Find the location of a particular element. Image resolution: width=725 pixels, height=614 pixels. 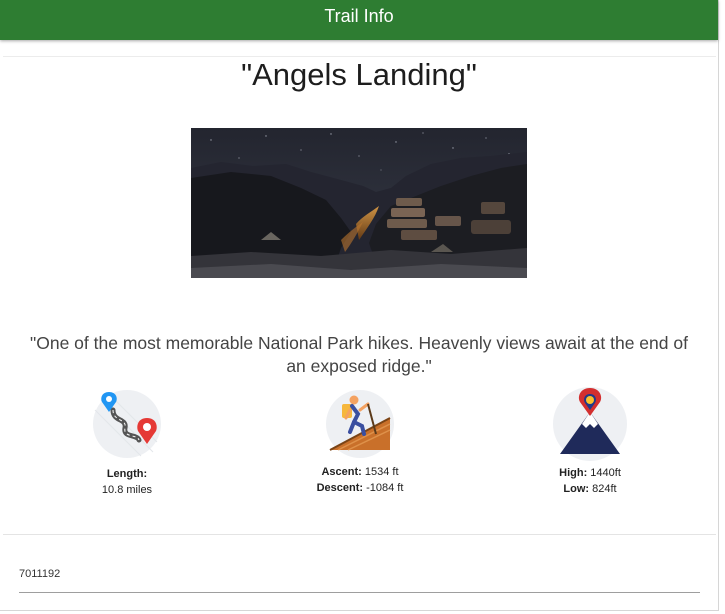

high-label: High: is located at coordinates (573, 473).